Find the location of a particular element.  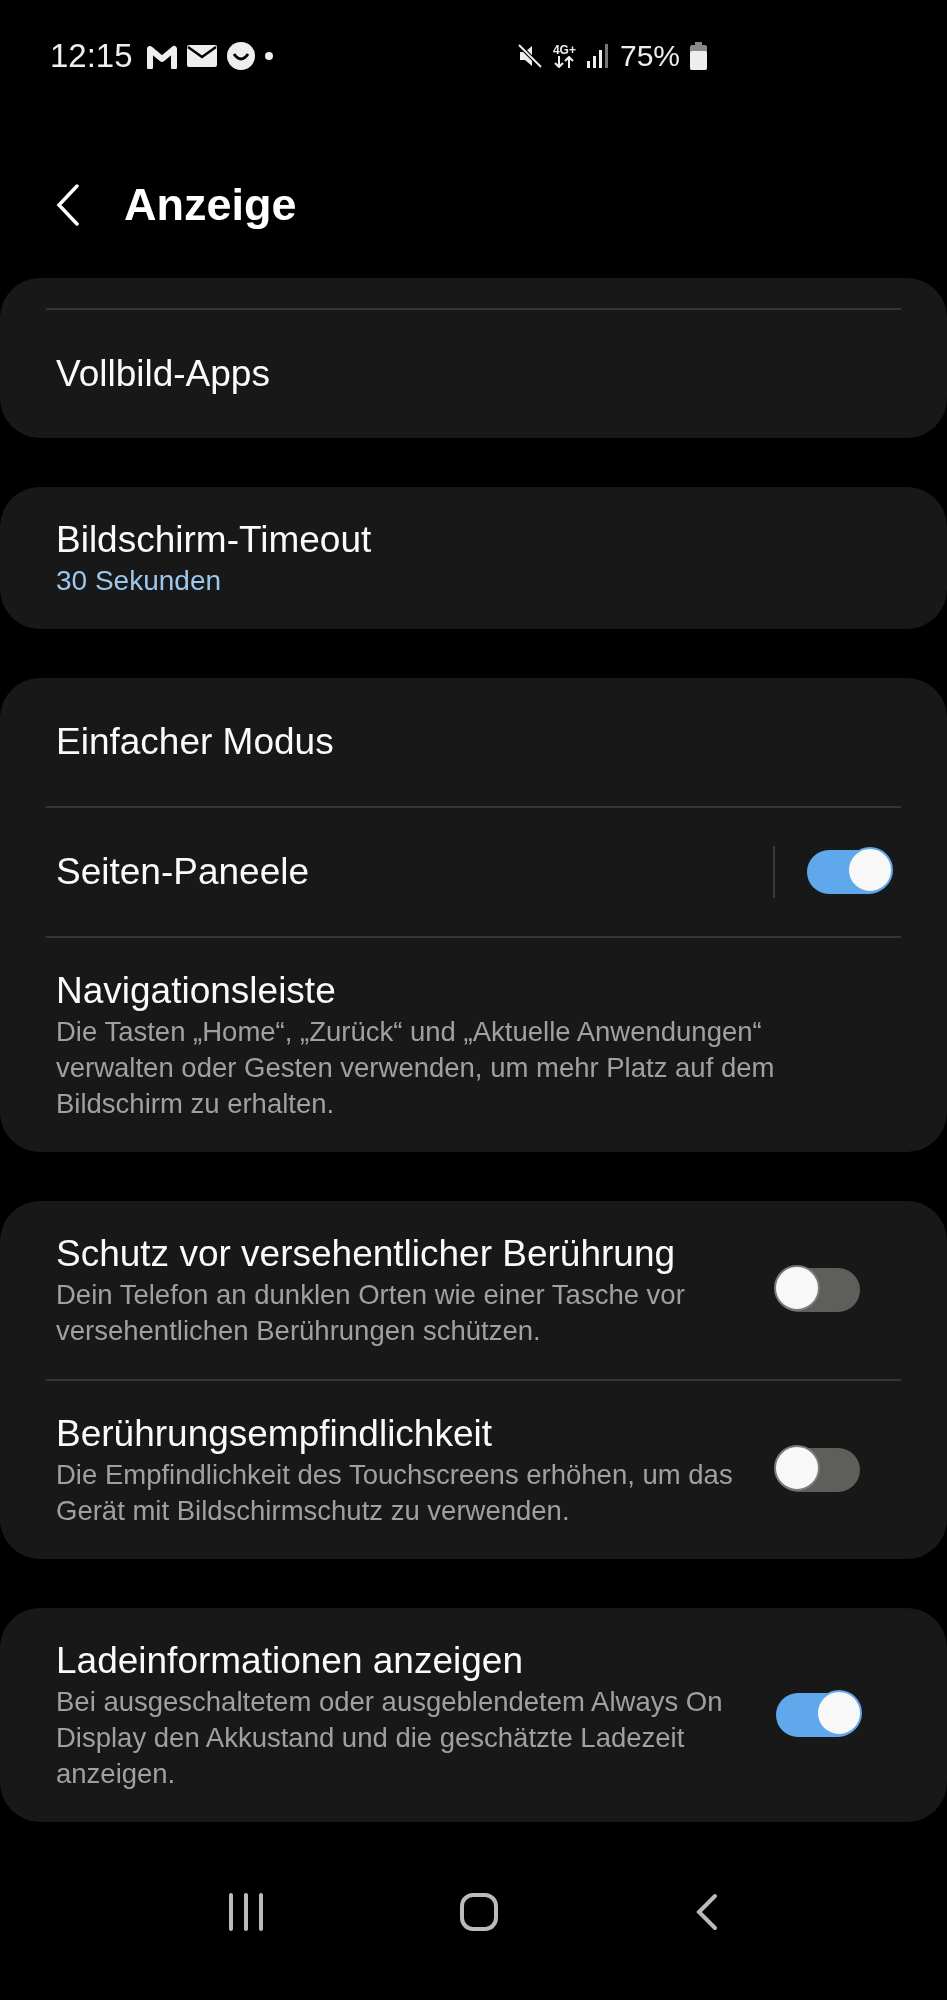

signal-icon is located at coordinates (597, 56).